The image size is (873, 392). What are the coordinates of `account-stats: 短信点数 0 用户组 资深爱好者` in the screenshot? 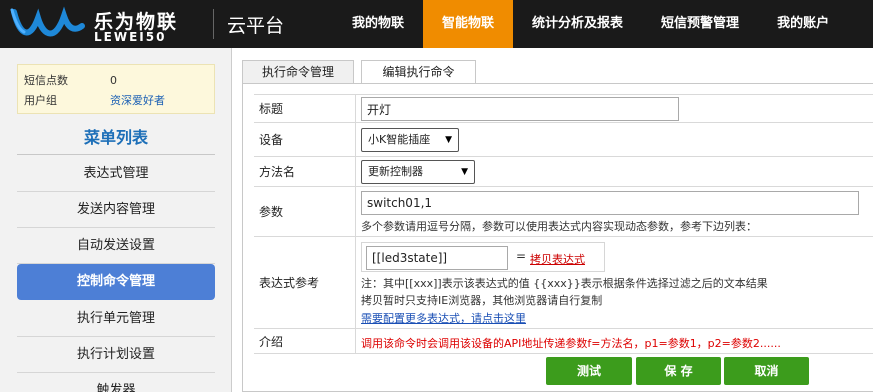 It's located at (116, 89).